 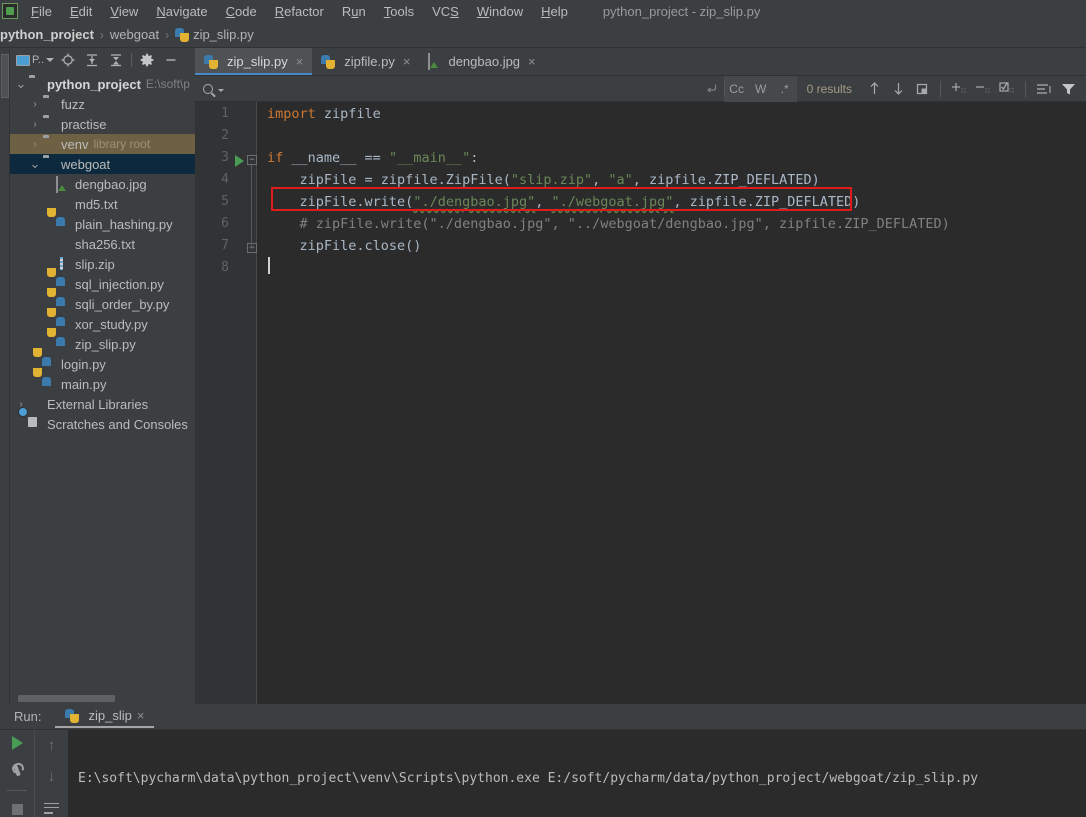 What do you see at coordinates (52, 807) in the screenshot?
I see `soft-wrap-button` at bounding box center [52, 807].